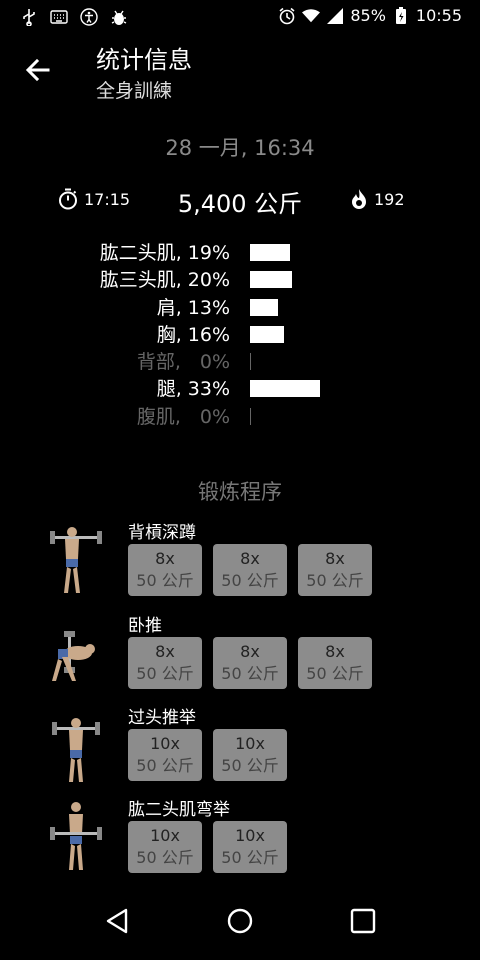 The image size is (480, 960). I want to click on status-indicators: 85% 10:55, so click(370, 15).